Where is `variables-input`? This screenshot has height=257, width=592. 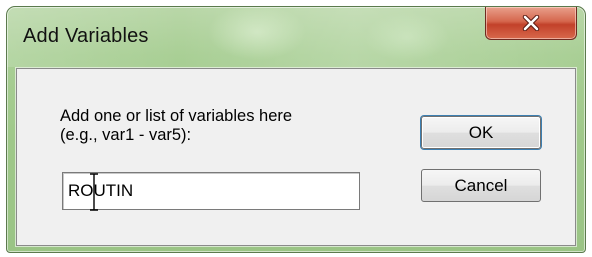 variables-input is located at coordinates (211, 191).